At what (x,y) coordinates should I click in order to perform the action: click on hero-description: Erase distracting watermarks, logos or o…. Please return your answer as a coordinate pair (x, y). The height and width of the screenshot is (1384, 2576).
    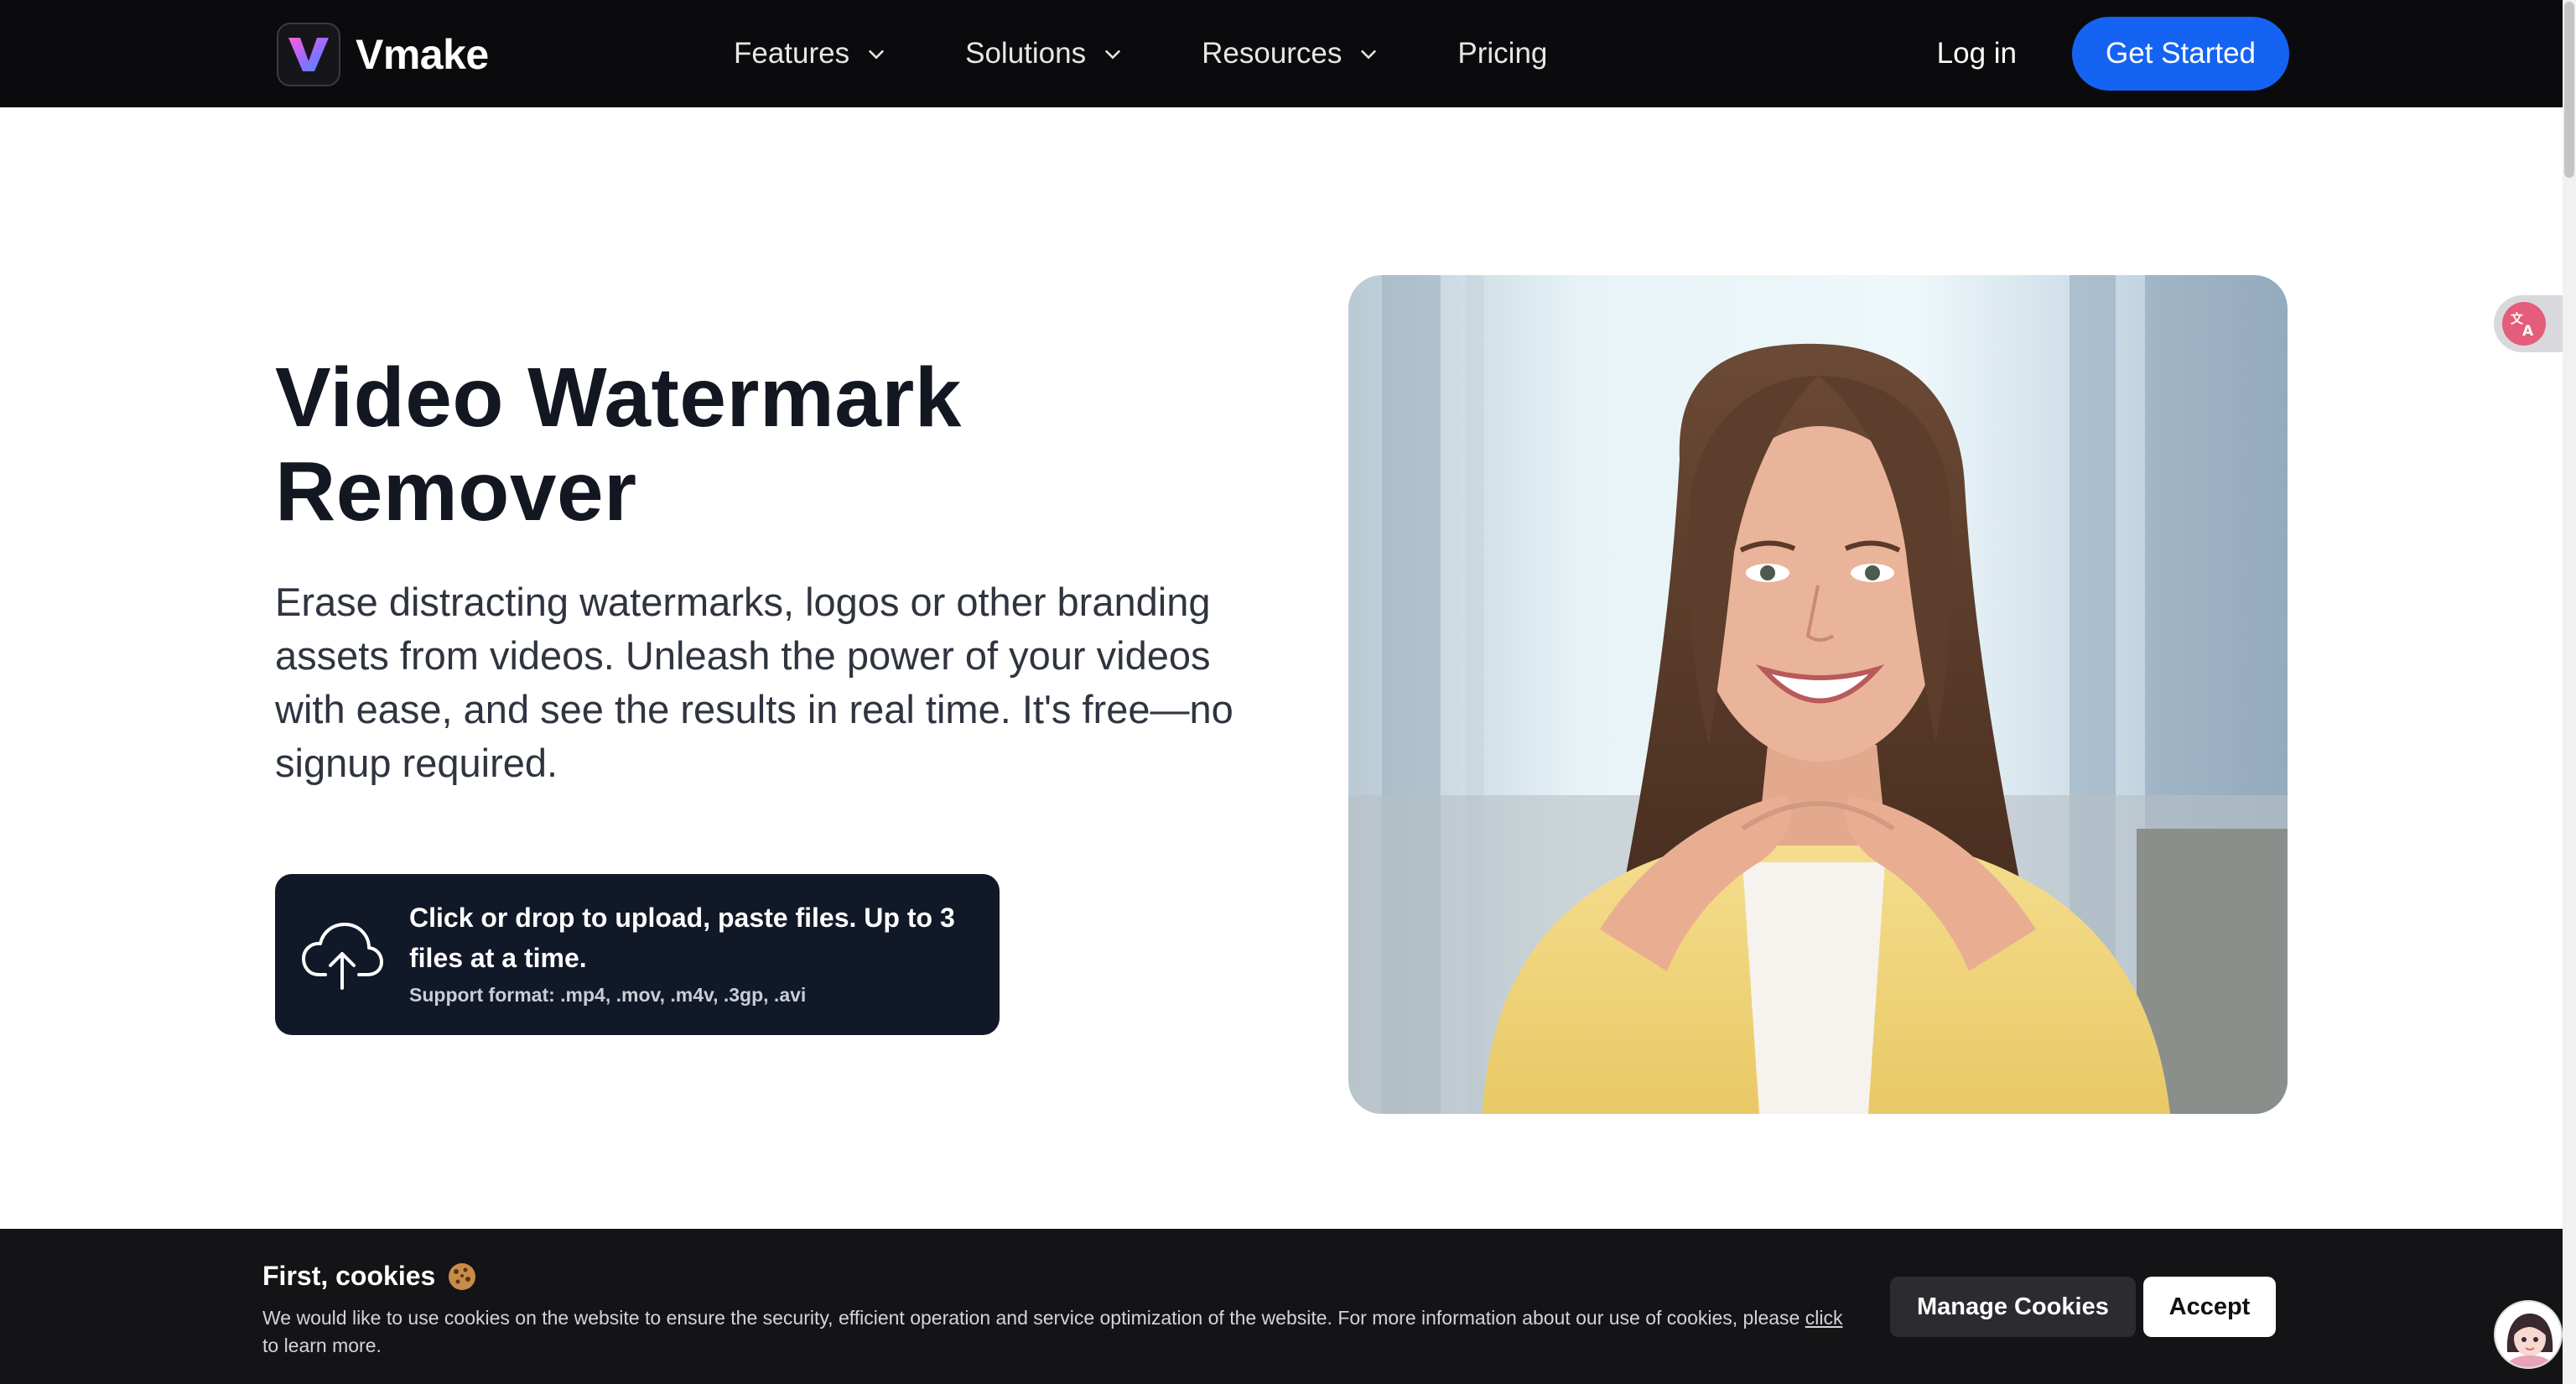
    Looking at the image, I should click on (754, 682).